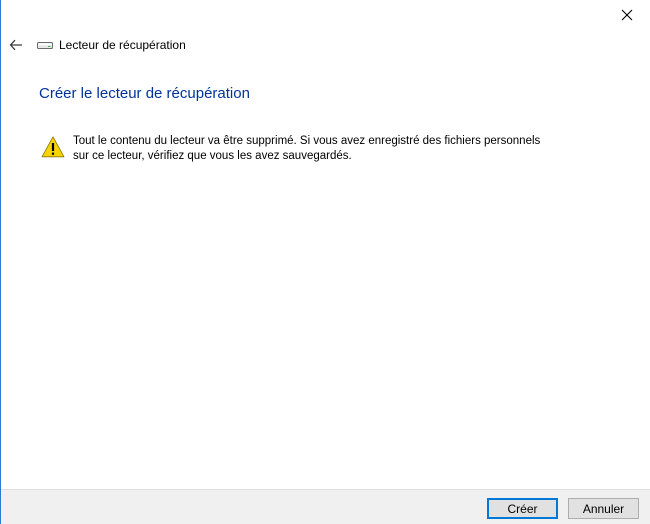 The image size is (650, 524). Describe the element at coordinates (45, 45) in the screenshot. I see `drive-icon` at that location.